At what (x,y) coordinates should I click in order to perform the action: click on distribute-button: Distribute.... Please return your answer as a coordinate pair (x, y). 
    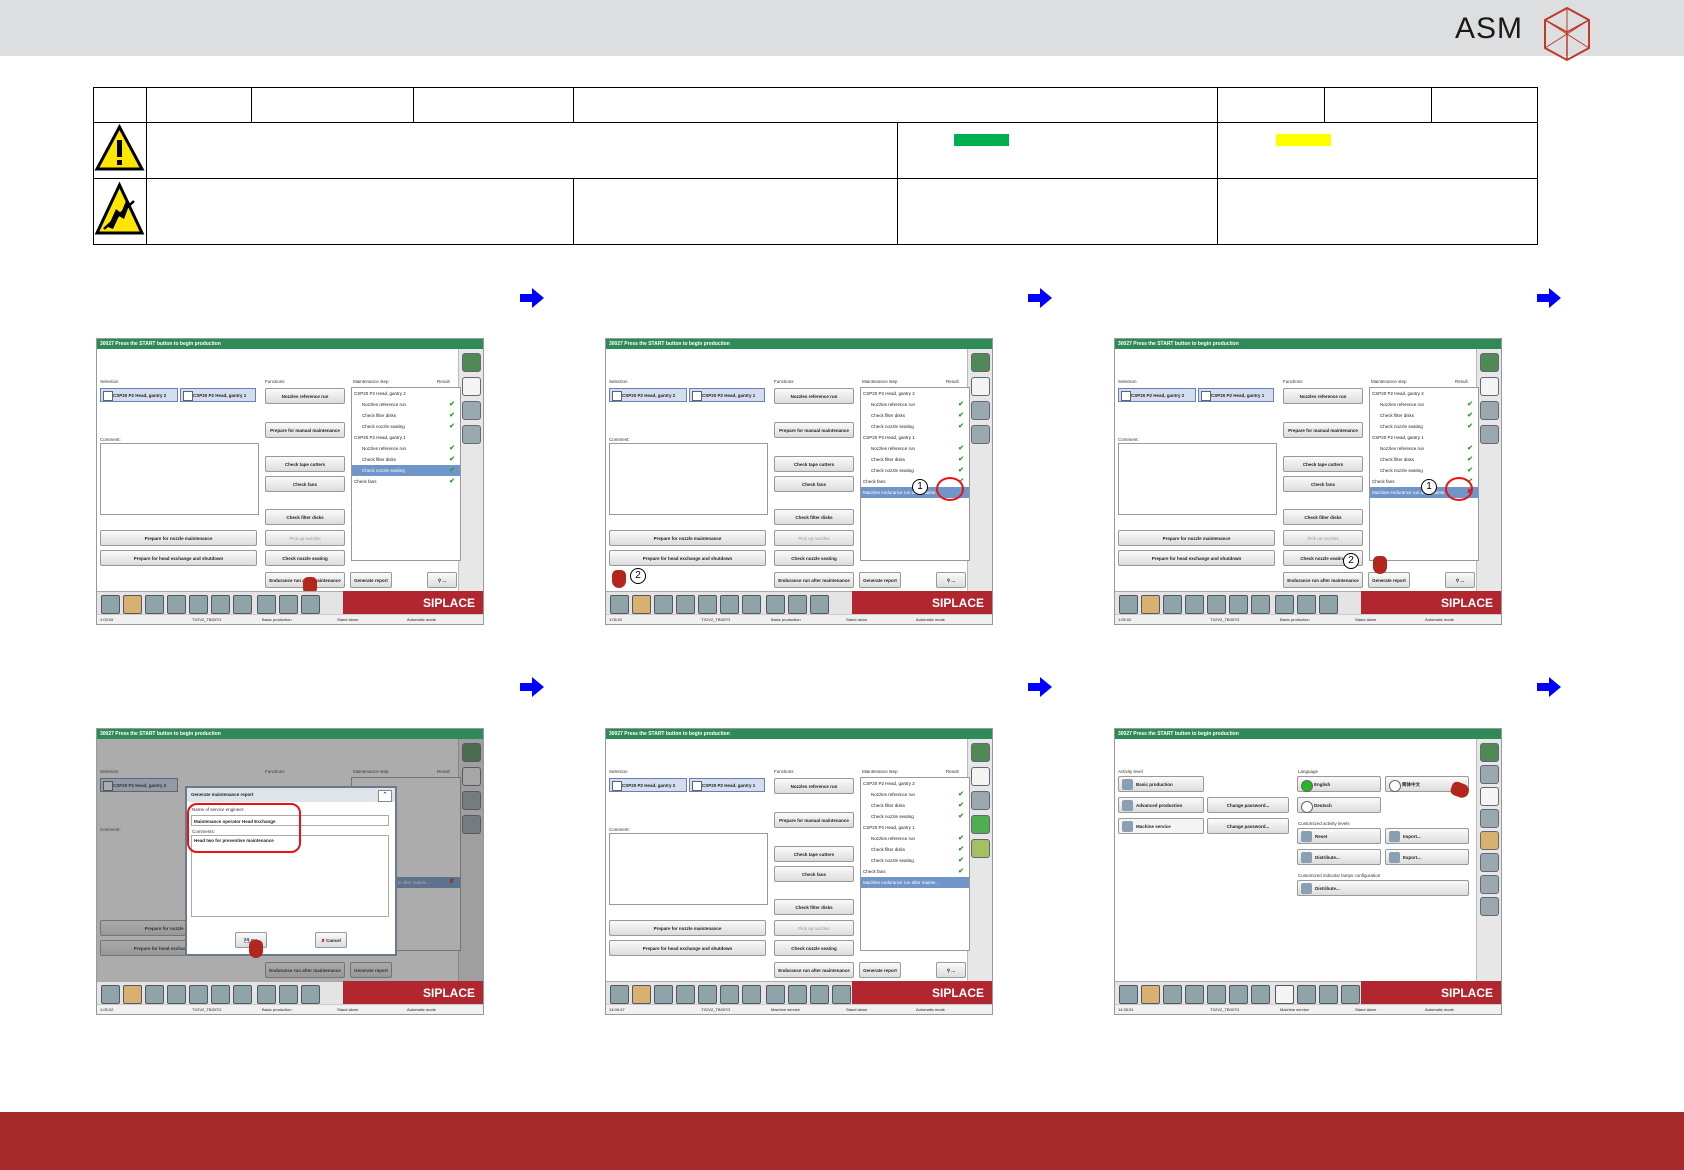
    Looking at the image, I should click on (1339, 857).